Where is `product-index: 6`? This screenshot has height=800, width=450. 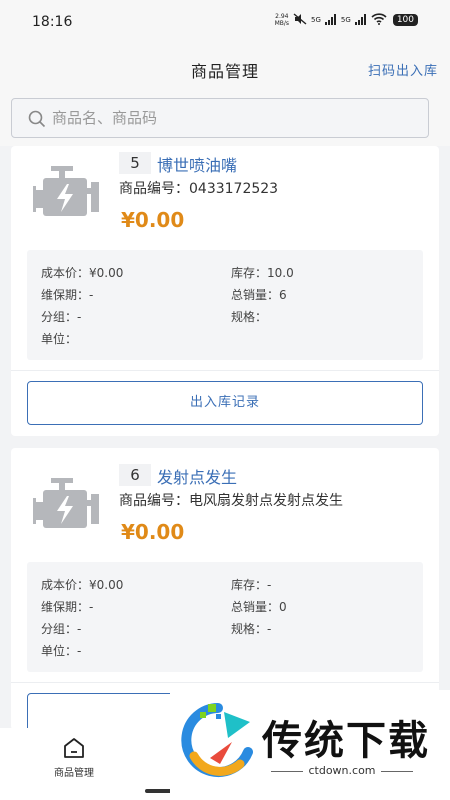
product-index: 6 is located at coordinates (135, 475).